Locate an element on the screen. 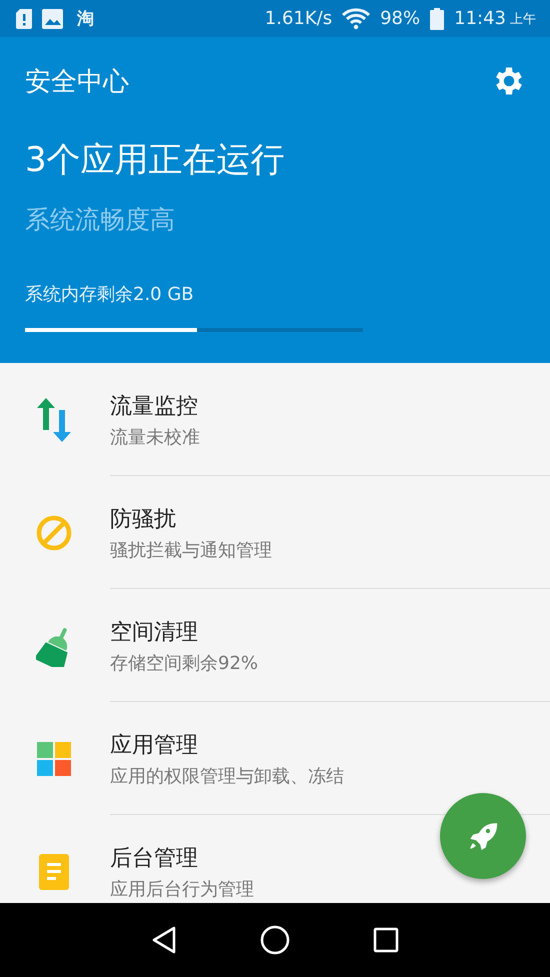 The image size is (550, 977). wifi-icon is located at coordinates (356, 19).